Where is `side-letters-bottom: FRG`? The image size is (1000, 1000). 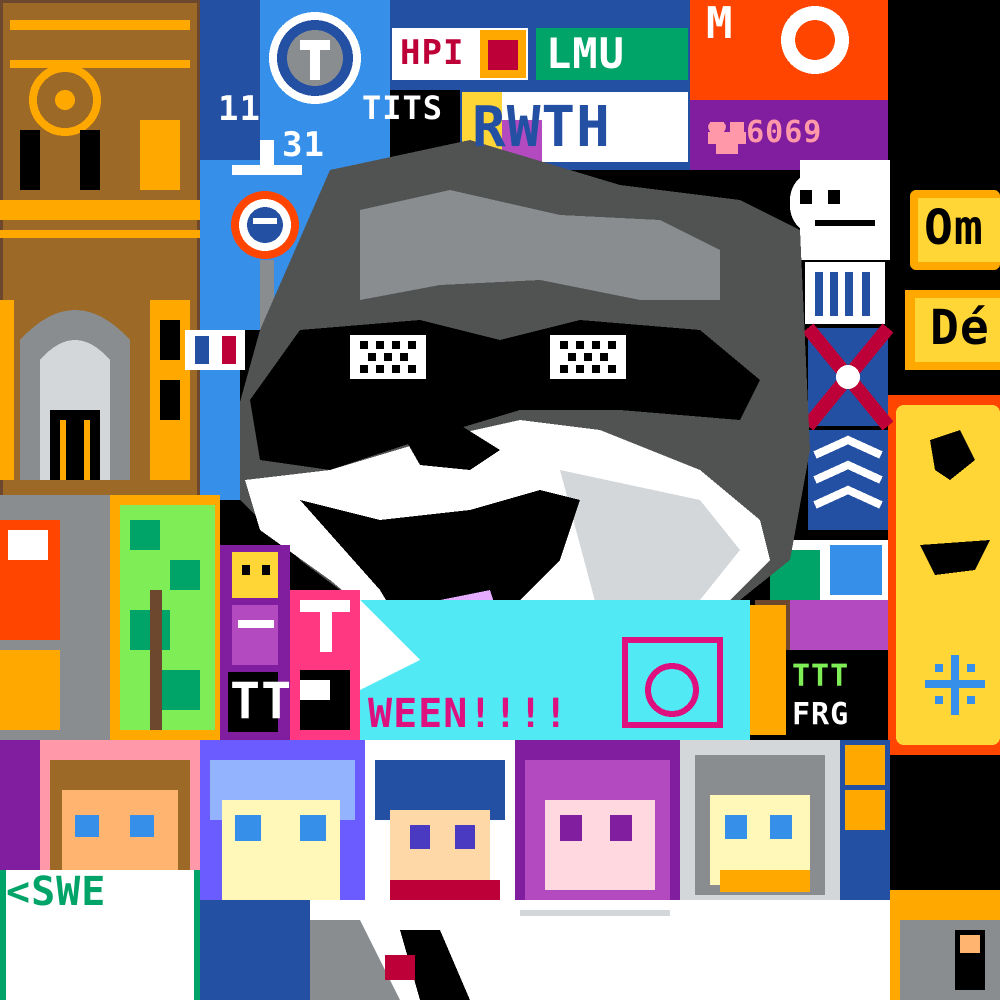
side-letters-bottom: FRG is located at coordinates (821, 714).